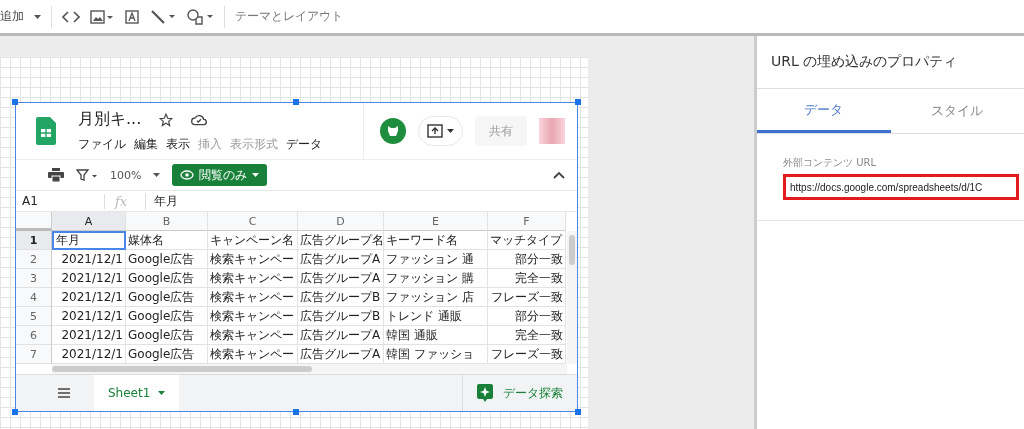 The height and width of the screenshot is (429, 1024). I want to click on table-cell: 媒体名, so click(167, 240).